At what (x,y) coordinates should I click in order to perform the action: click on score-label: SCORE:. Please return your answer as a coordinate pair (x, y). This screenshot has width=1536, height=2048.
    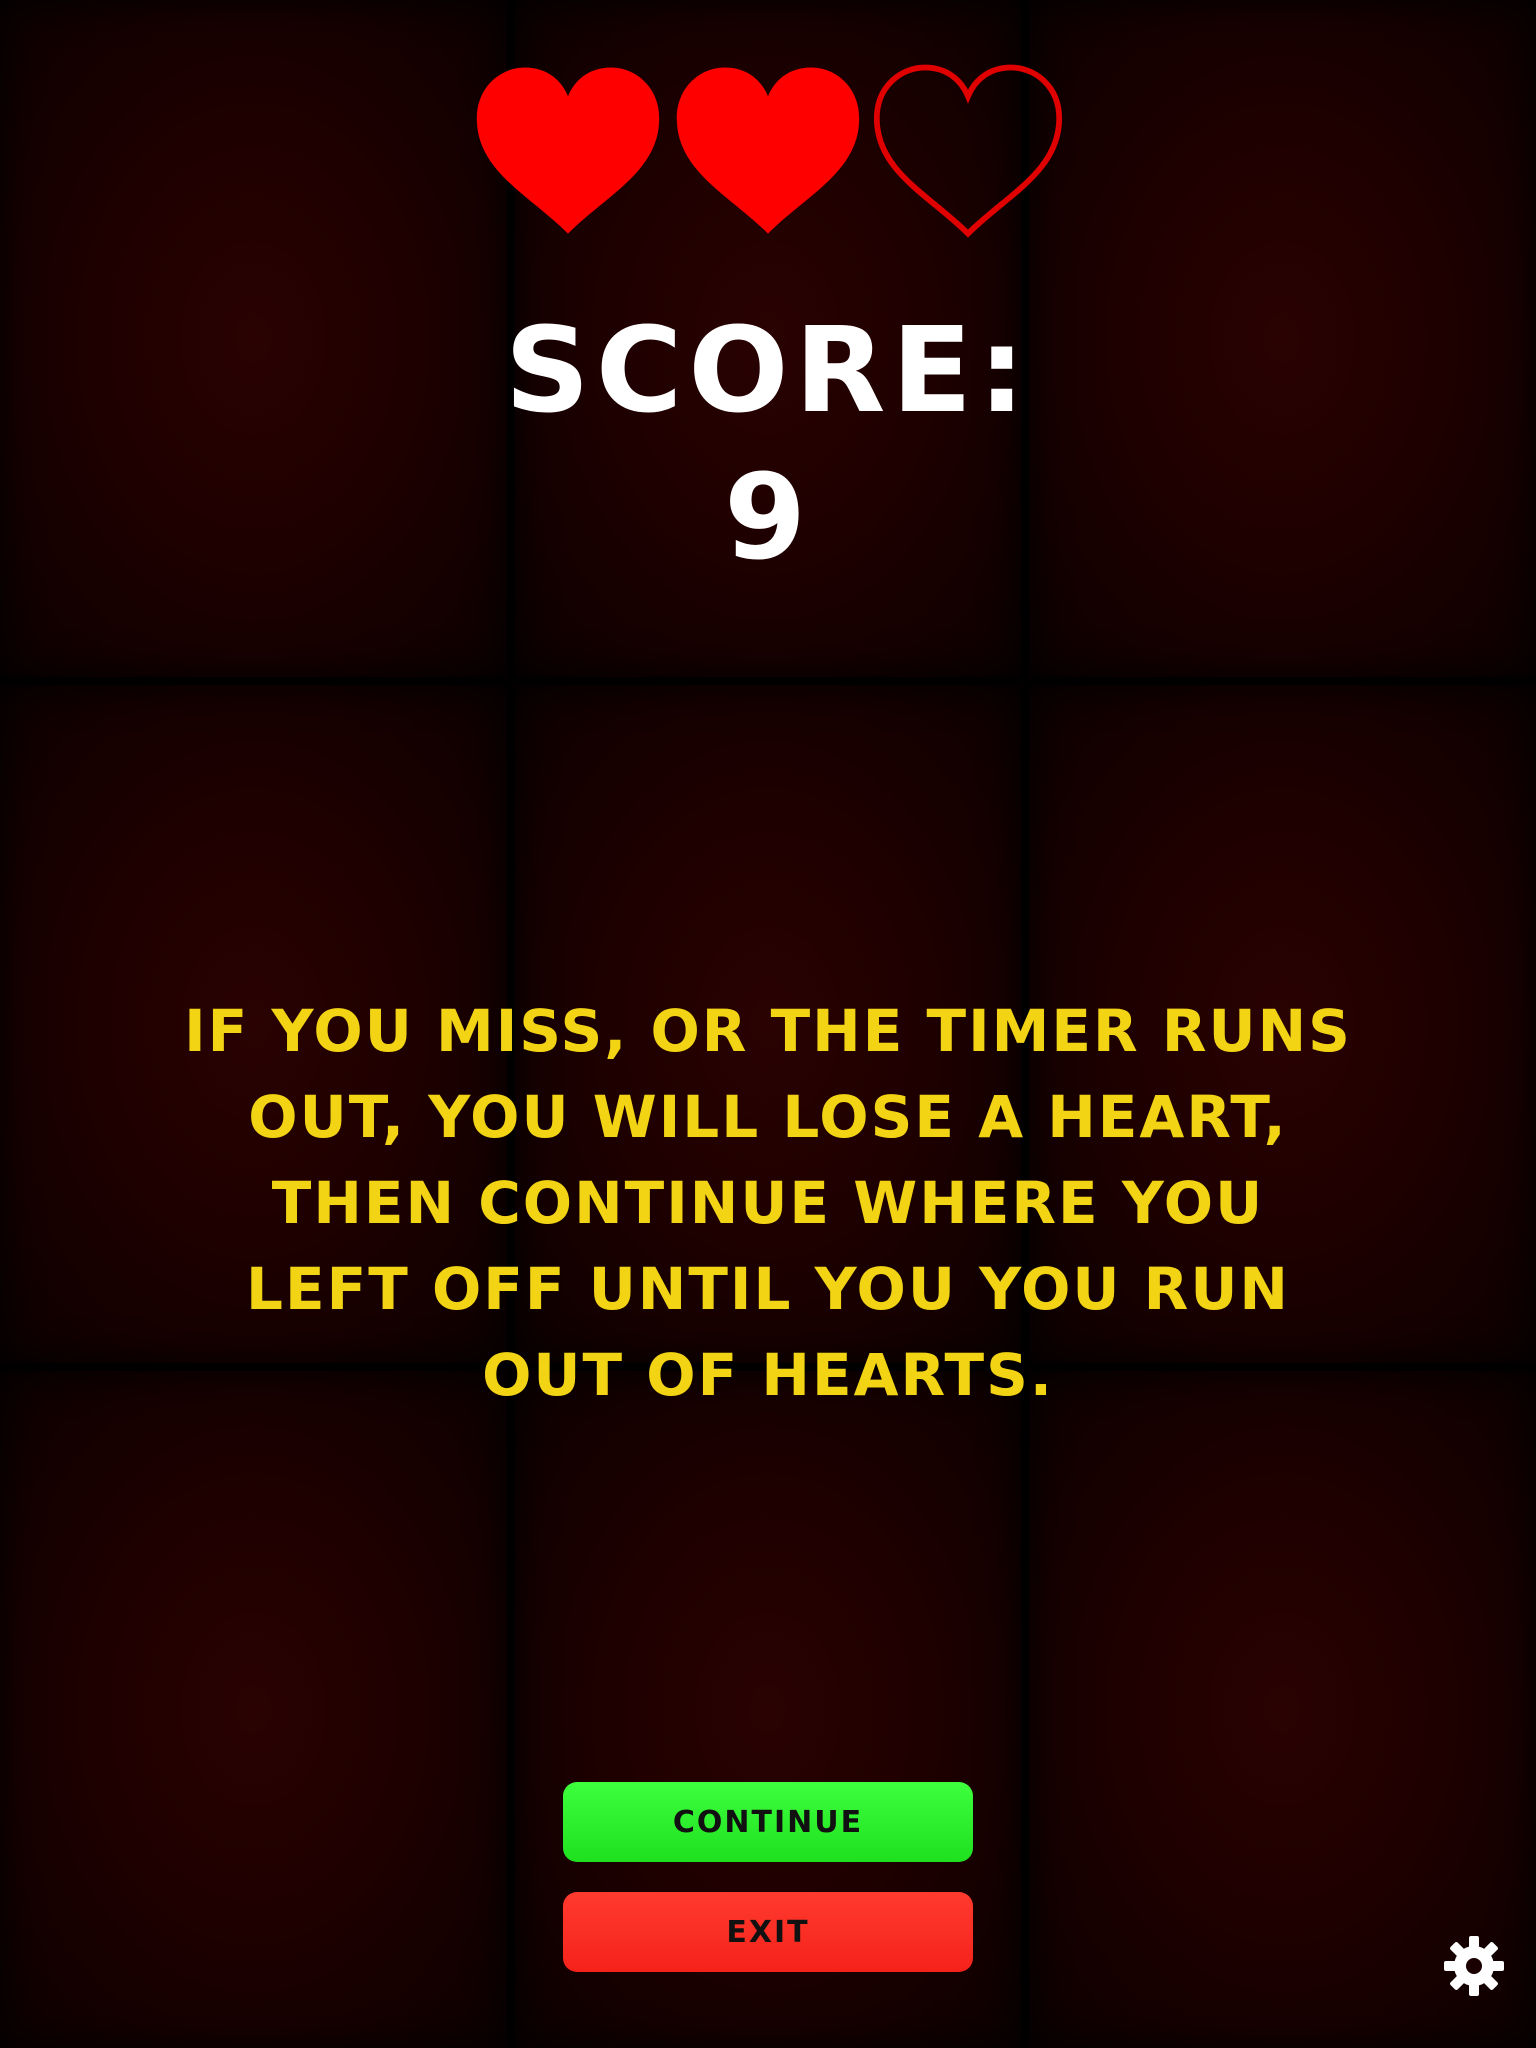
    Looking at the image, I should click on (768, 370).